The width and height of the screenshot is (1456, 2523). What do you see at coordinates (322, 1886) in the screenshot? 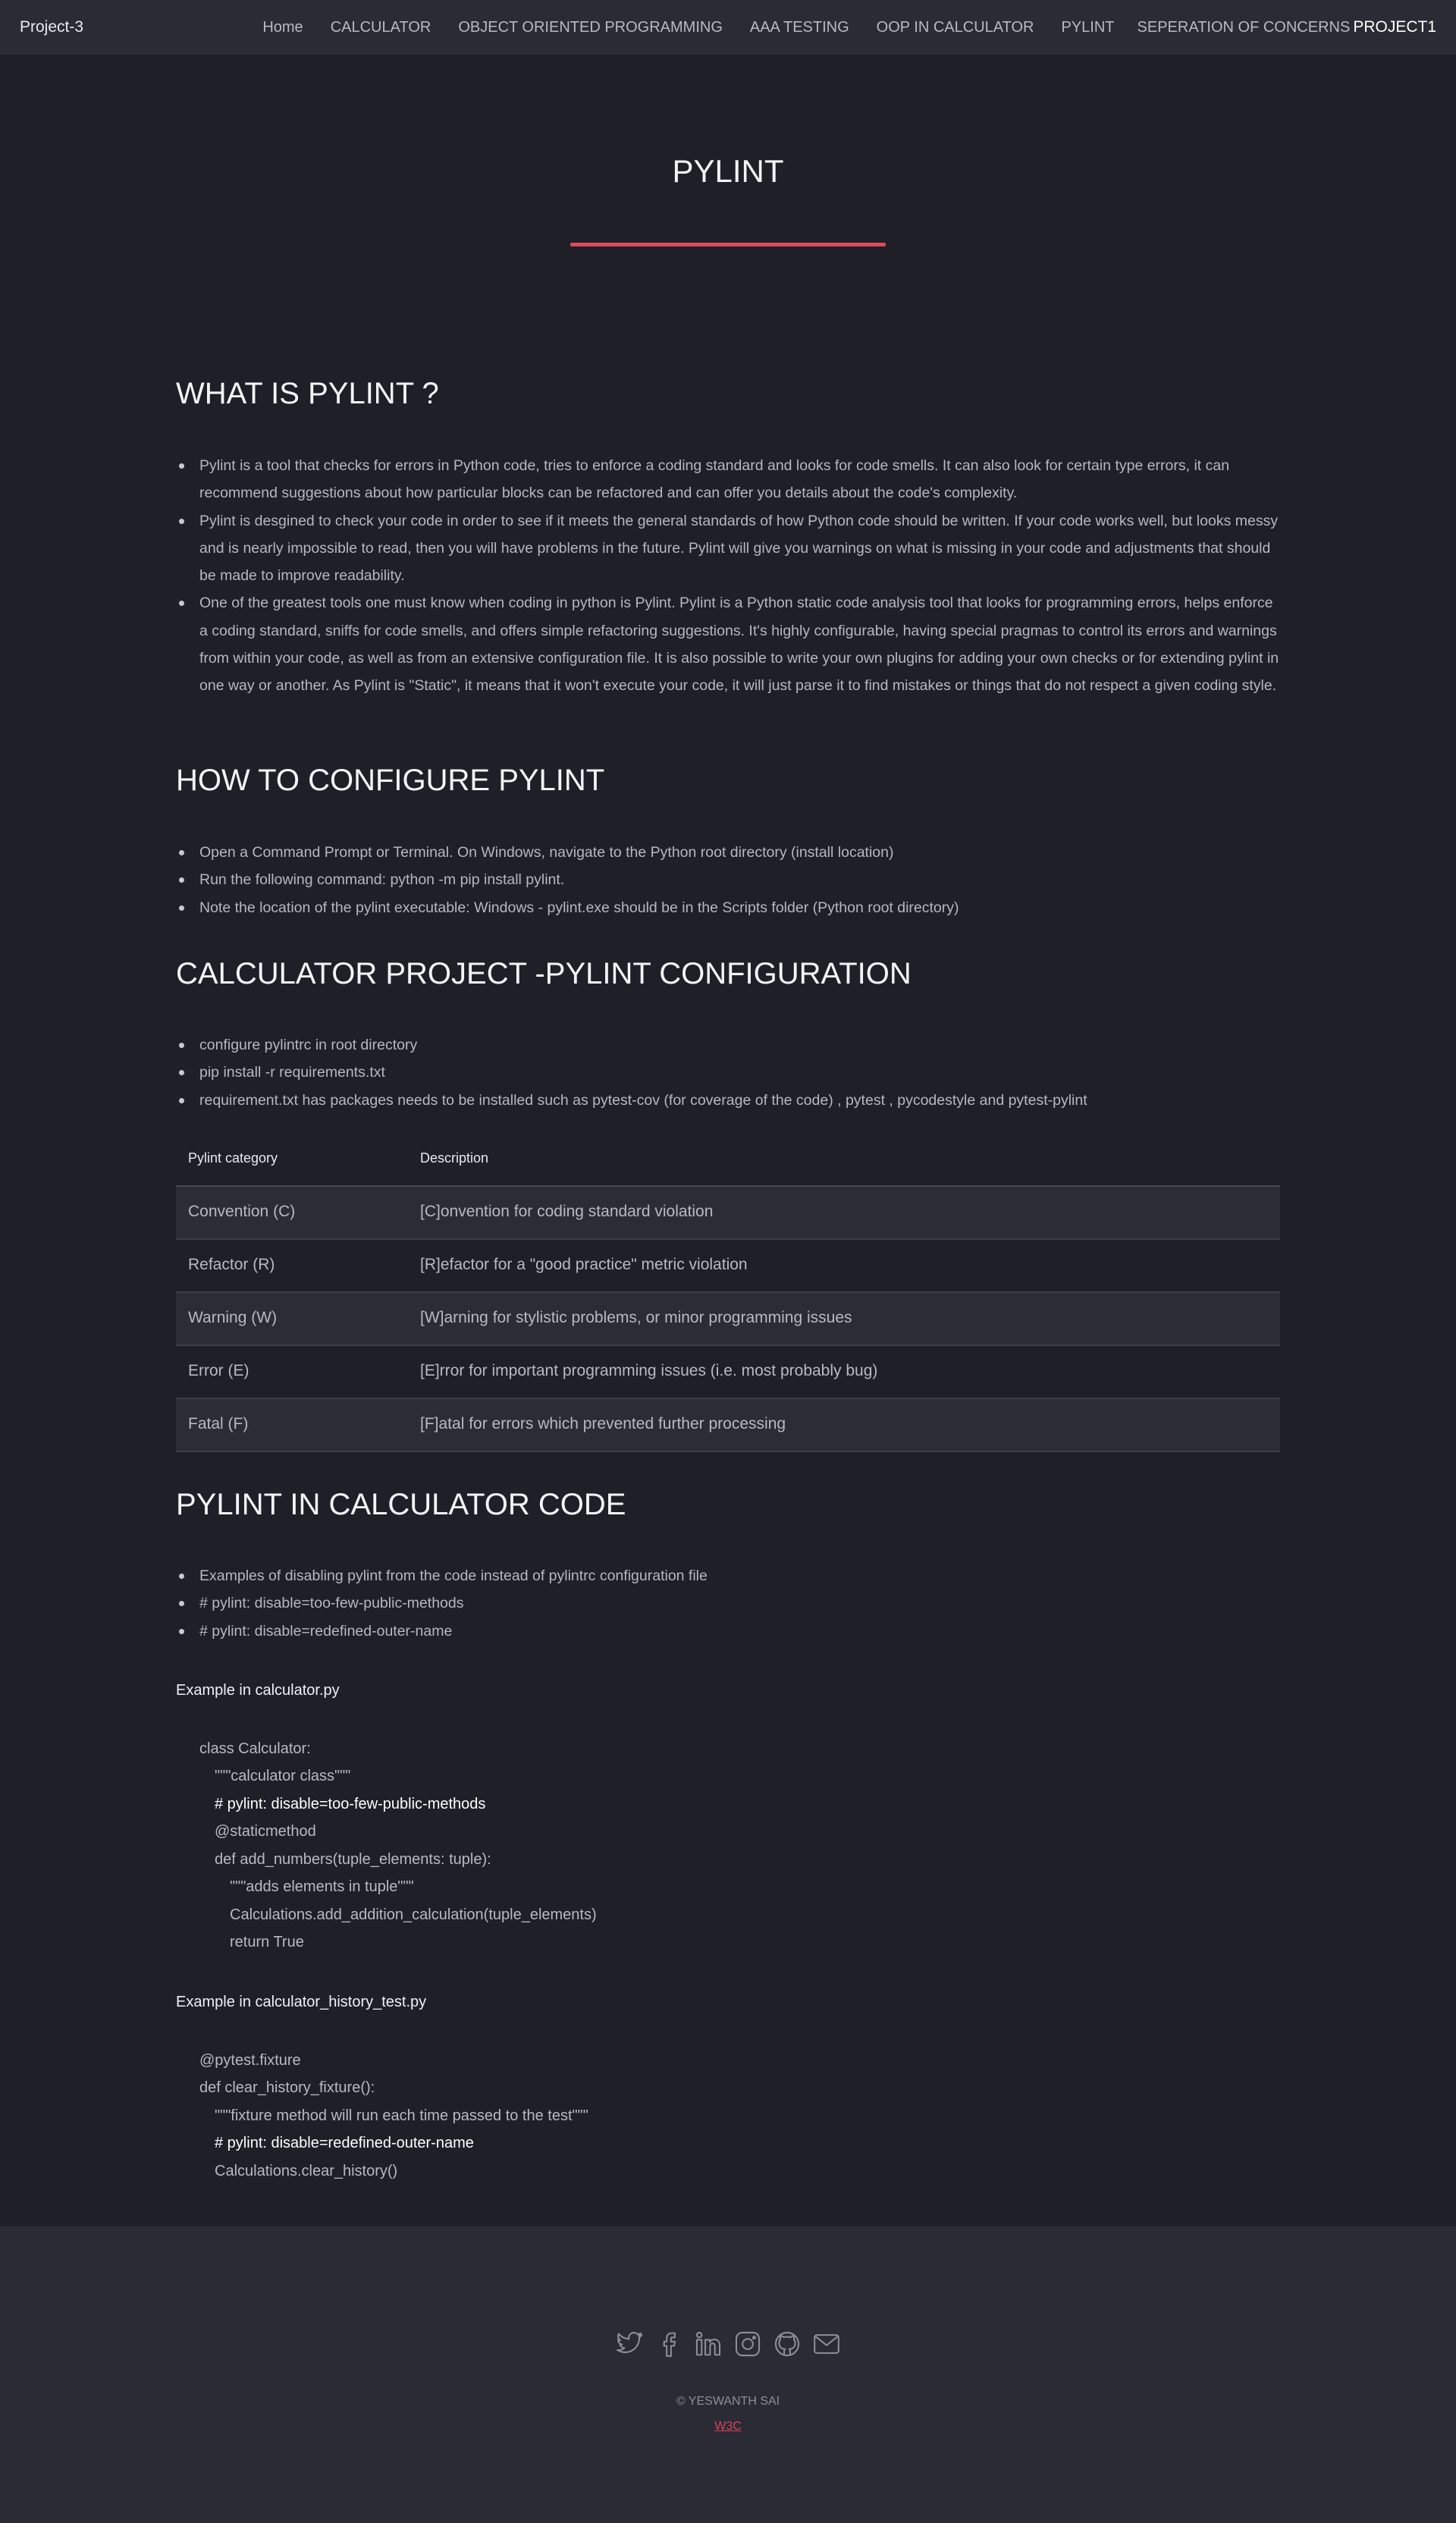
I see `code-line: """adds elements in tuple"""` at bounding box center [322, 1886].